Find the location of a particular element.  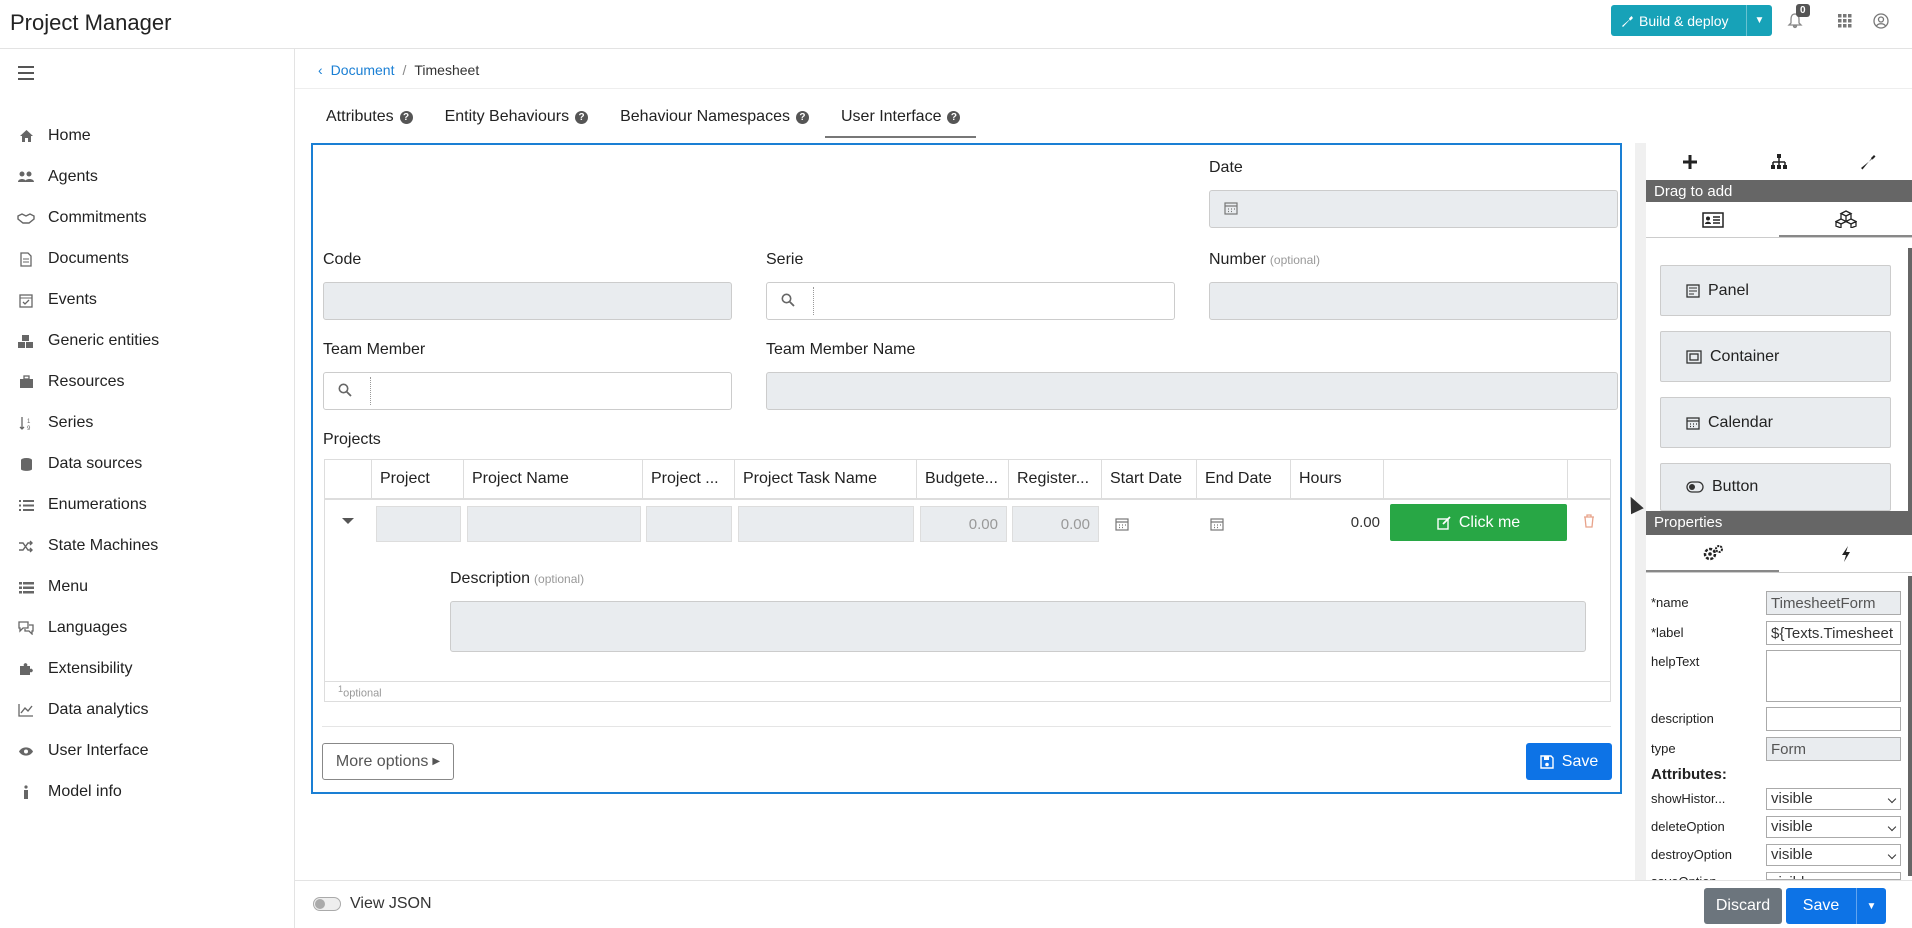

row-expand-toggle is located at coordinates (348, 521).